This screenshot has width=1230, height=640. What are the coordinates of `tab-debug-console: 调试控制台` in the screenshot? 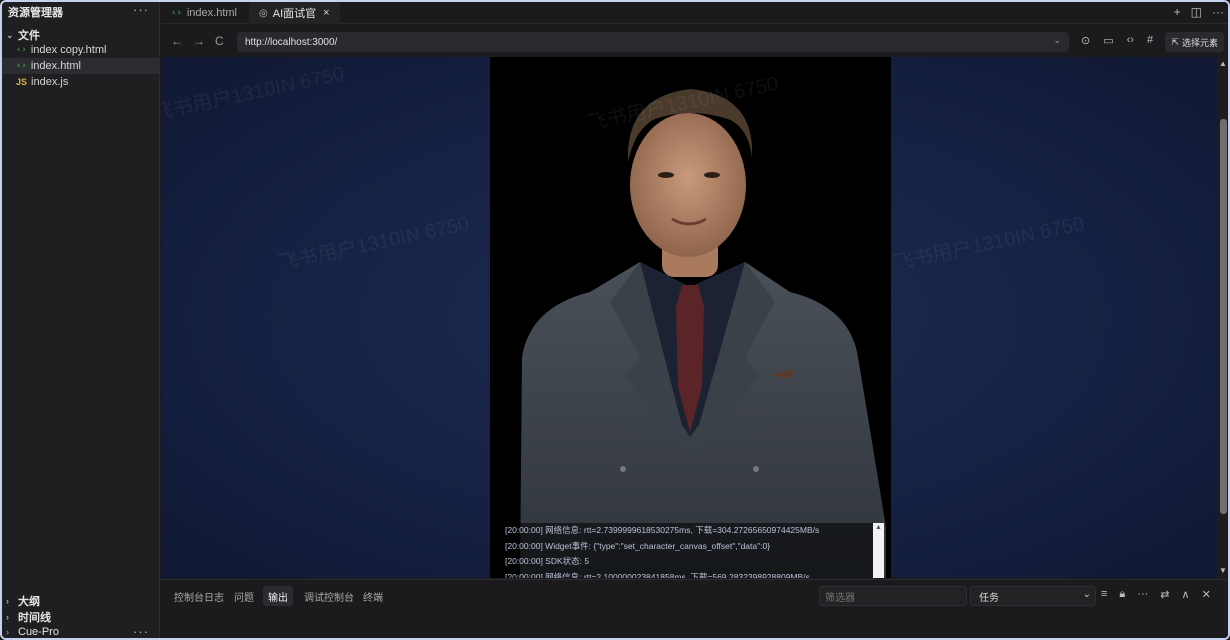 It's located at (329, 596).